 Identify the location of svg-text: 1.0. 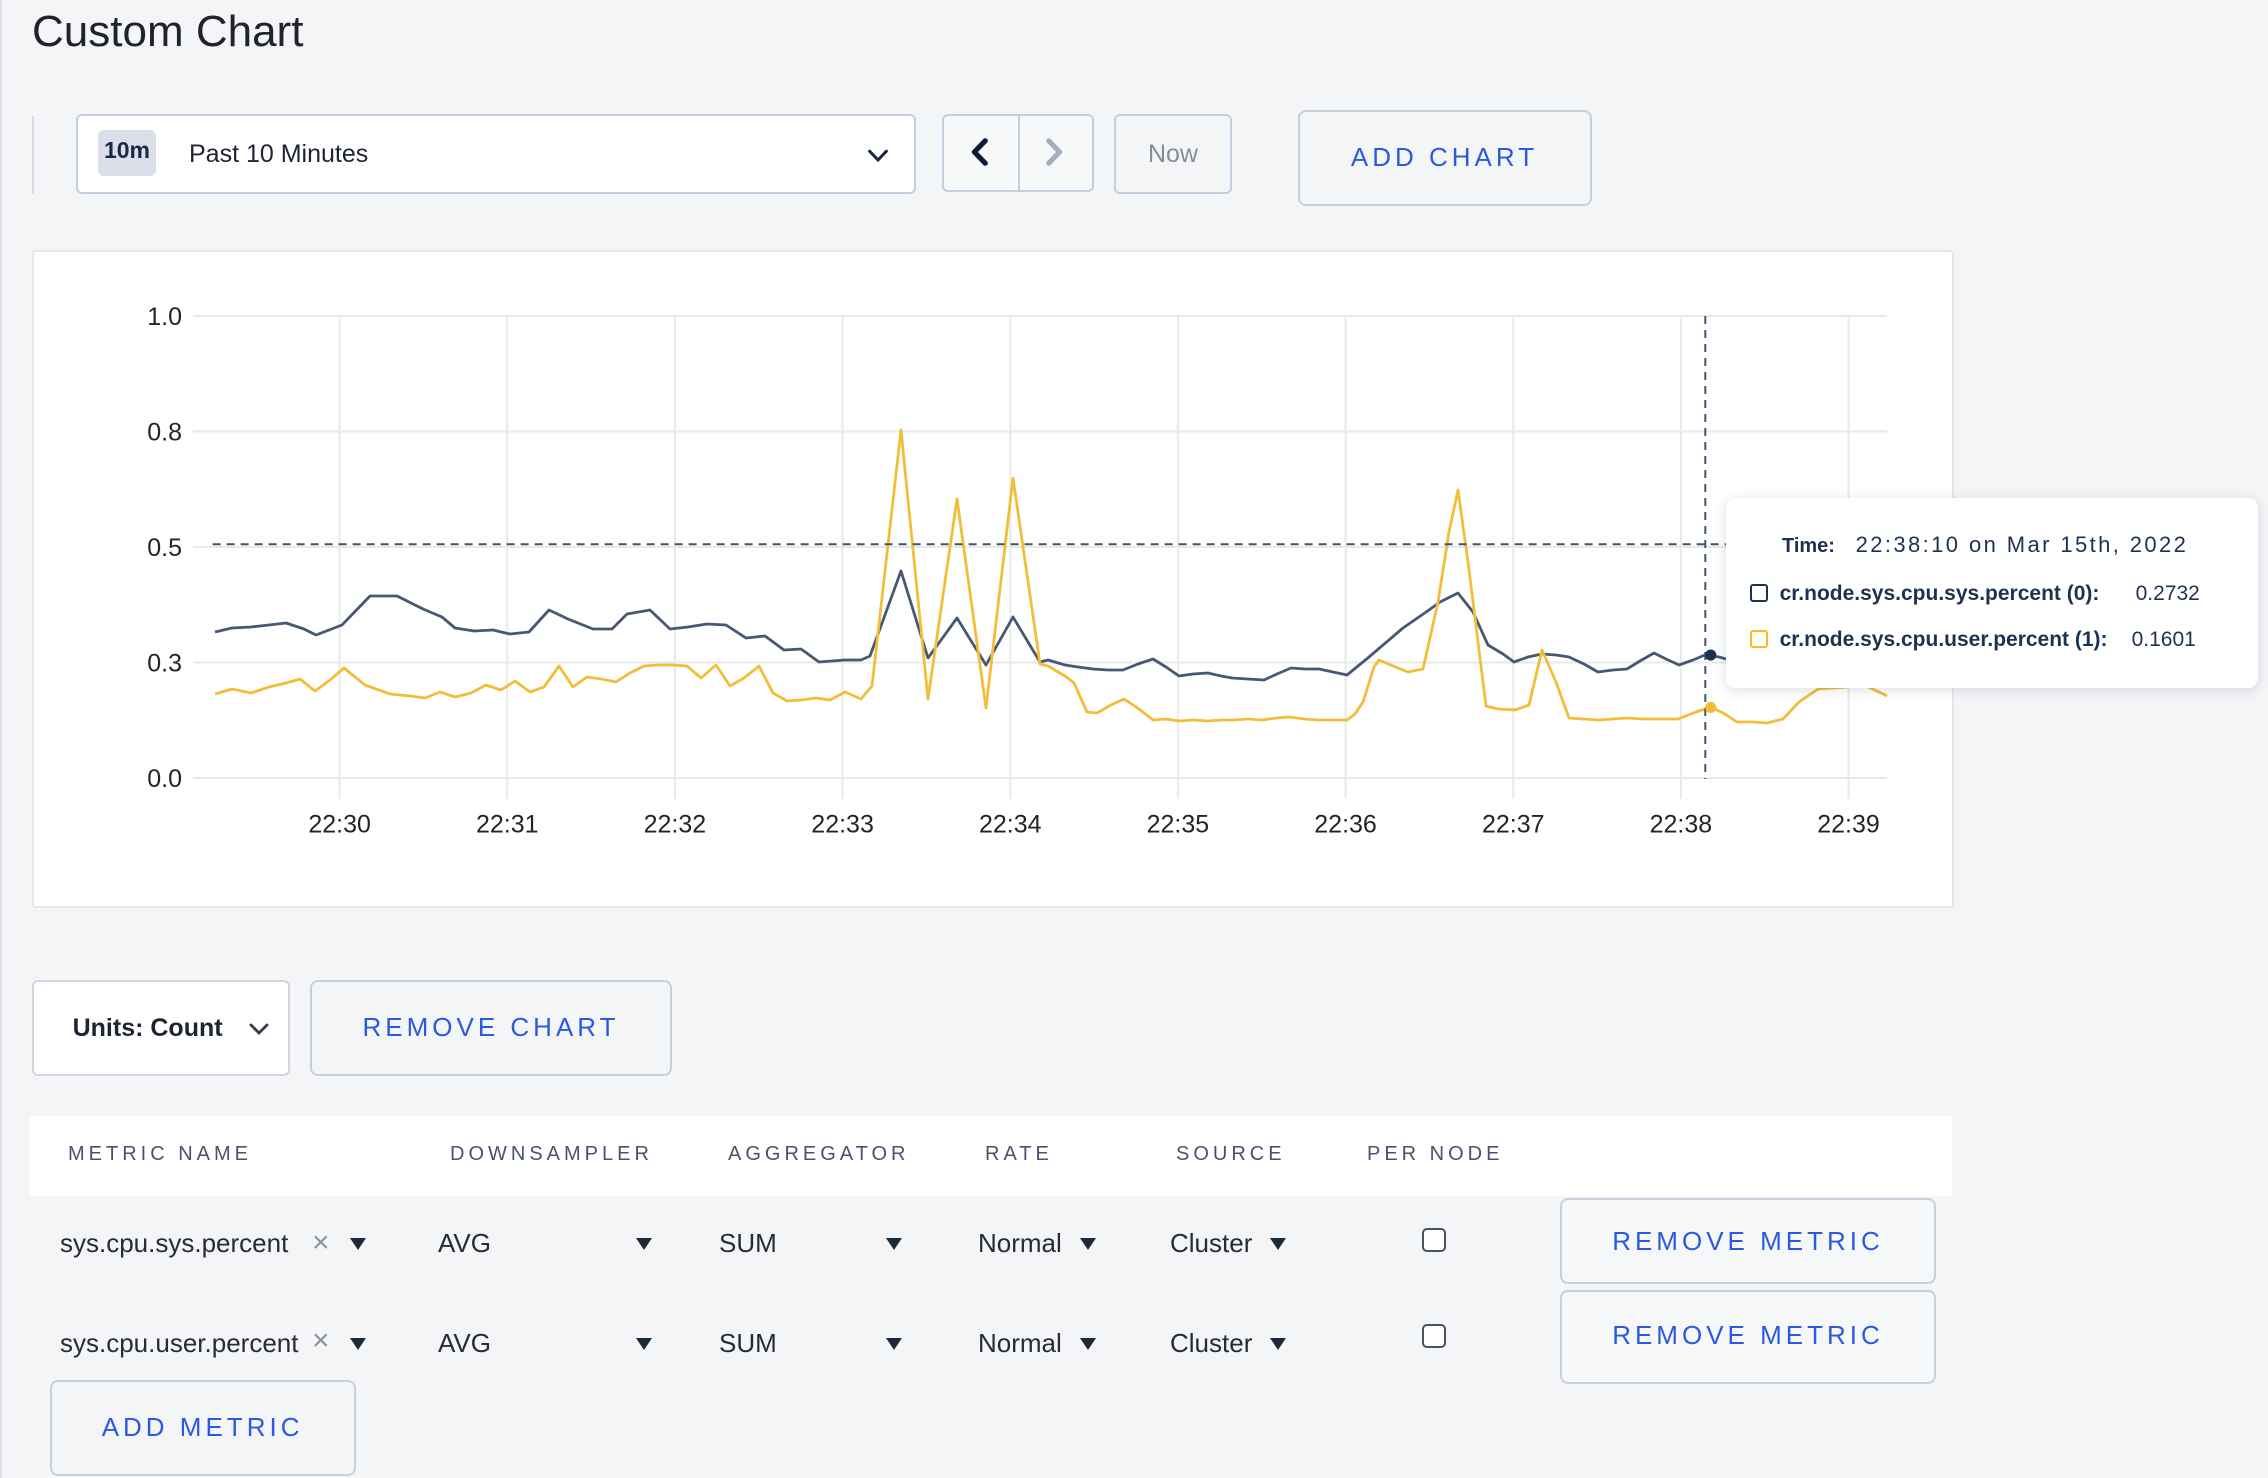
(163, 317).